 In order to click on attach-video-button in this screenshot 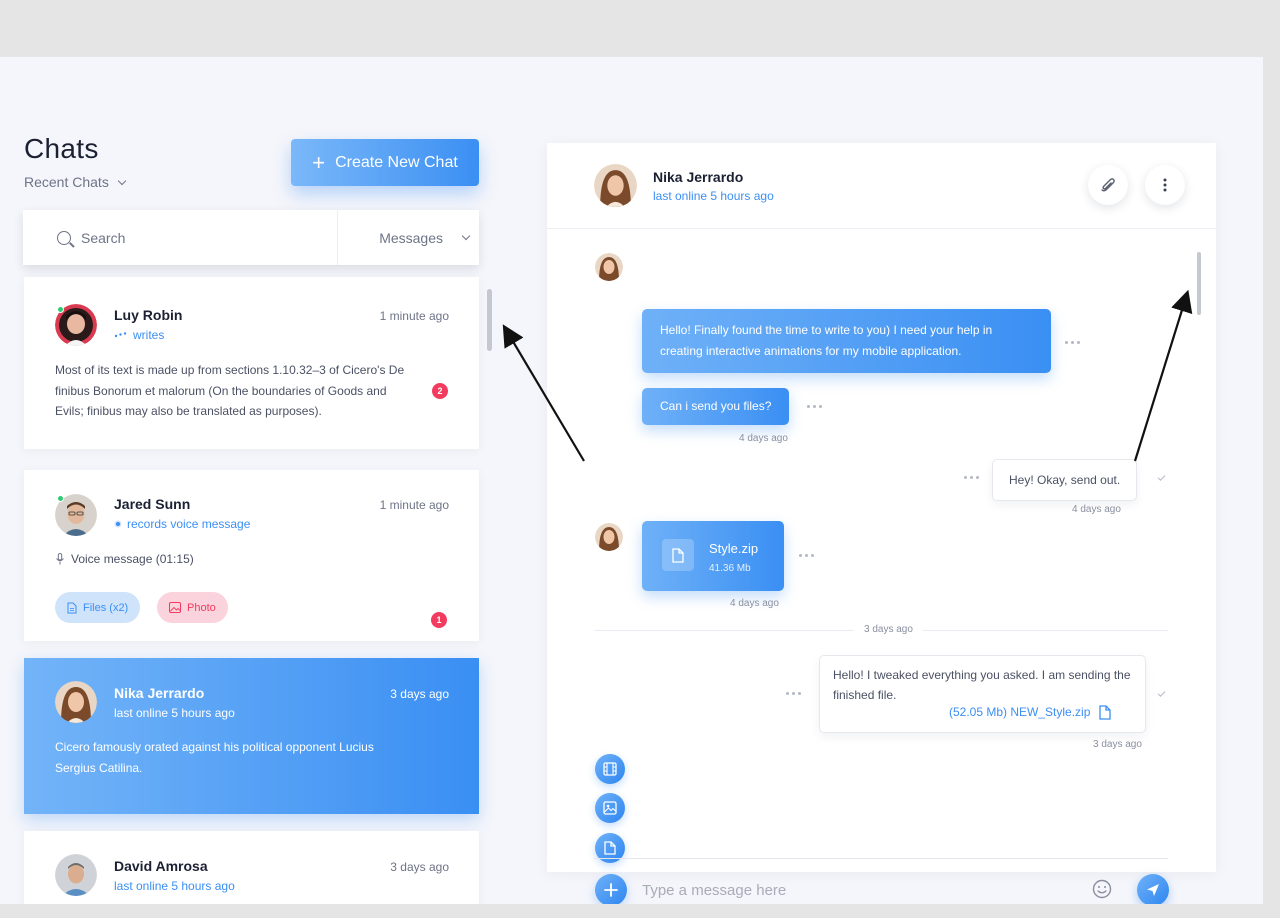, I will do `click(610, 769)`.